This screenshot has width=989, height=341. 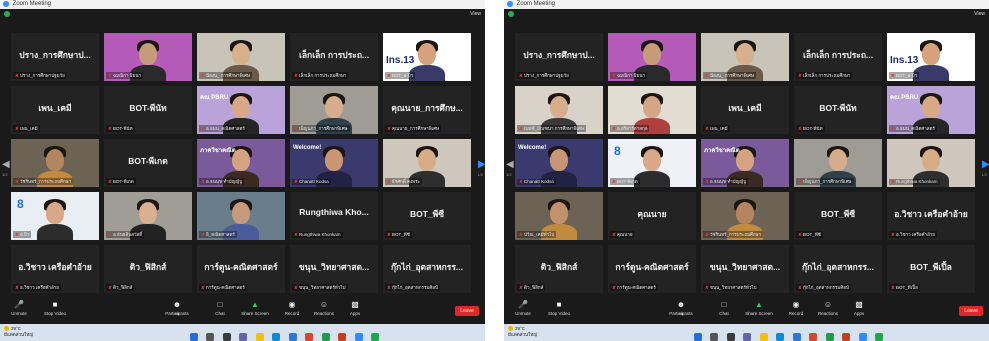 What do you see at coordinates (931, 163) in the screenshot?
I see `participant-tile: ✘ Rungthiwa Khonkam` at bounding box center [931, 163].